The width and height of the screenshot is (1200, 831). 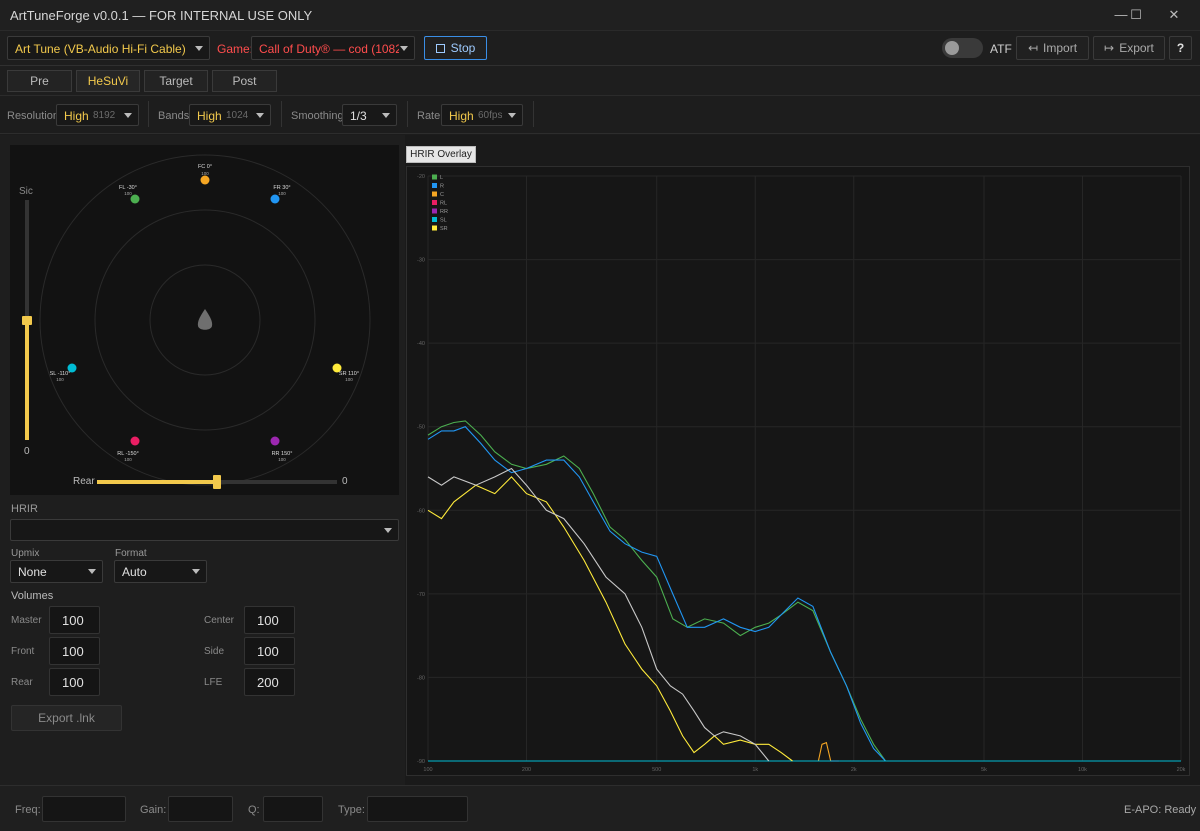 What do you see at coordinates (128, 449) in the screenshot?
I see `speaker-rl: RL -150° 100` at bounding box center [128, 449].